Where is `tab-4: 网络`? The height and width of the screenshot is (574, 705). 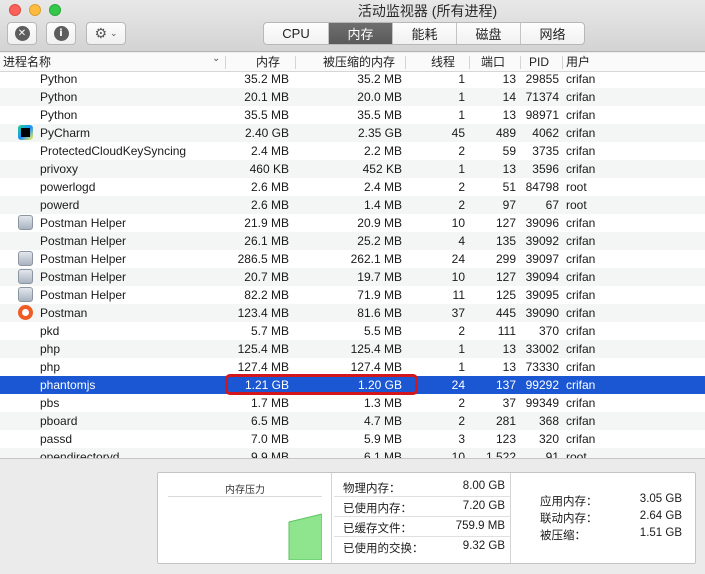
tab-4: 网络 is located at coordinates (552, 33).